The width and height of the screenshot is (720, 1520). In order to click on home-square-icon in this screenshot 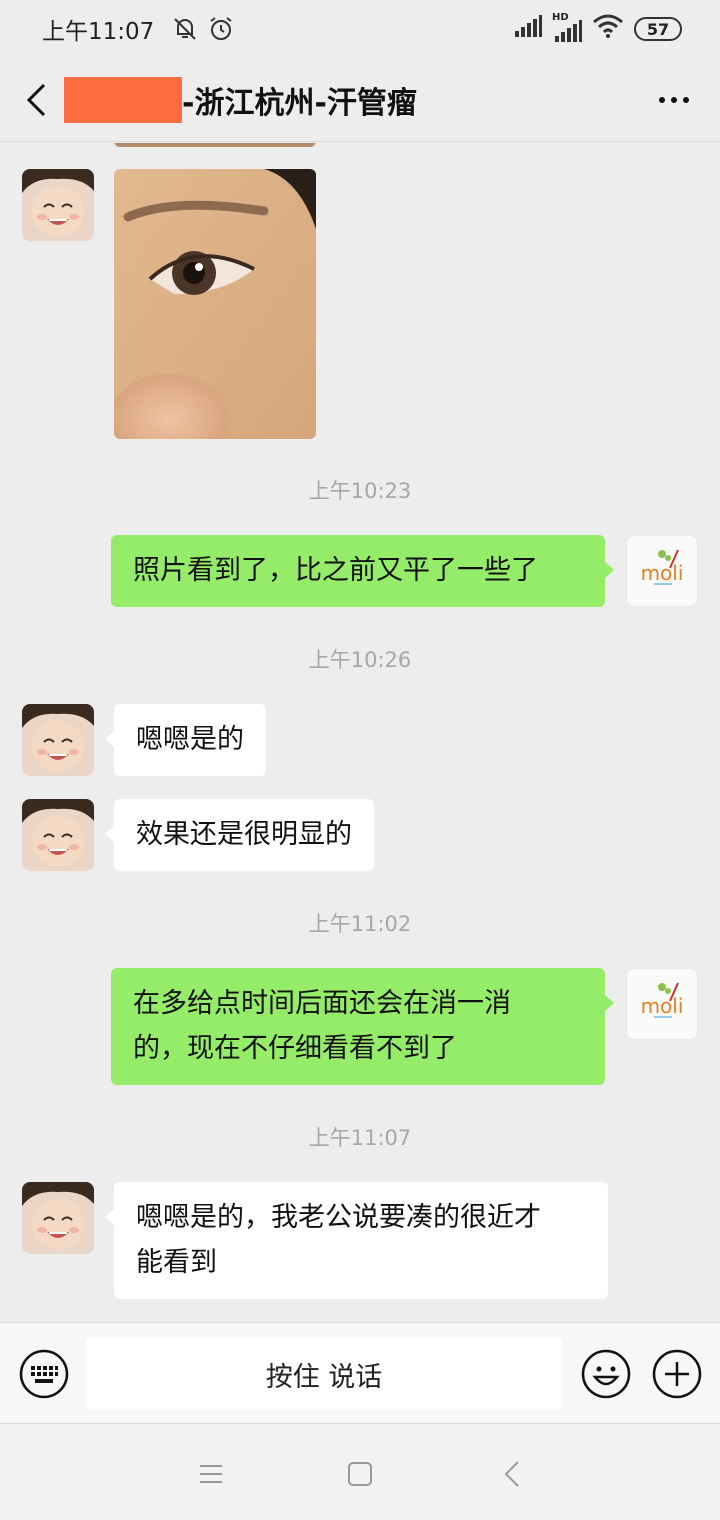, I will do `click(360, 1474)`.